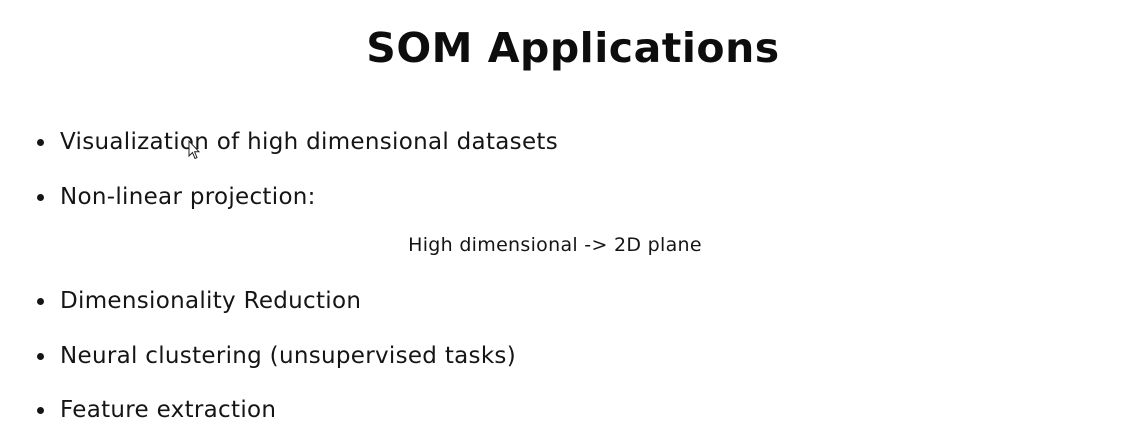 This screenshot has width=1136, height=438. What do you see at coordinates (211, 301) in the screenshot?
I see `bullet-text: Dimensionality Reduction` at bounding box center [211, 301].